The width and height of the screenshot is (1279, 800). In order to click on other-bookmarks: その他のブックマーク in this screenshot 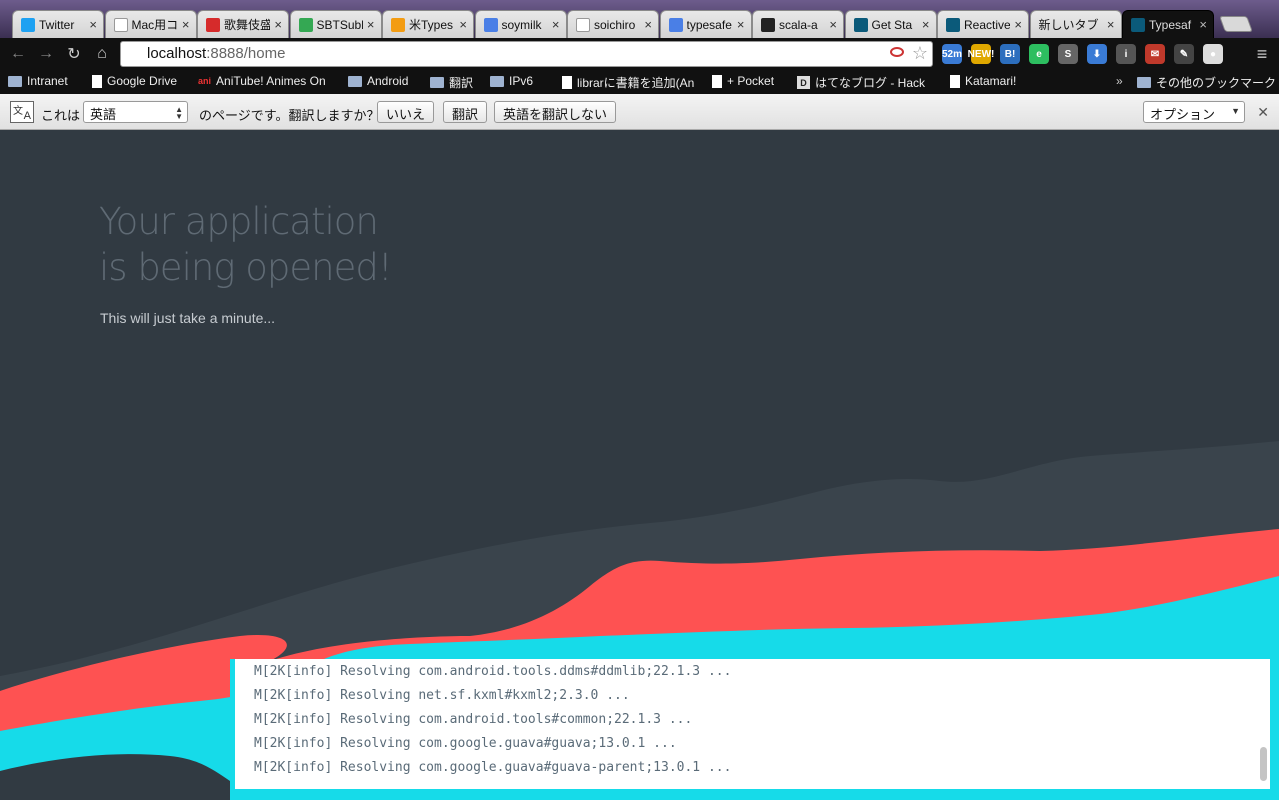, I will do `click(1206, 82)`.